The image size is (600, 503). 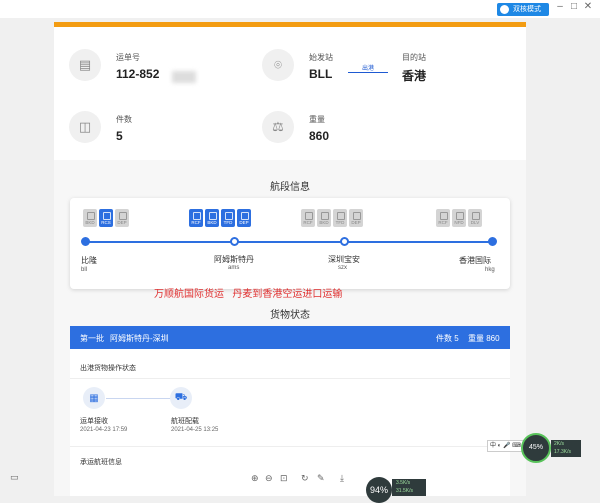 I want to click on event-nfd-icon: NFD, so click(x=459, y=218).